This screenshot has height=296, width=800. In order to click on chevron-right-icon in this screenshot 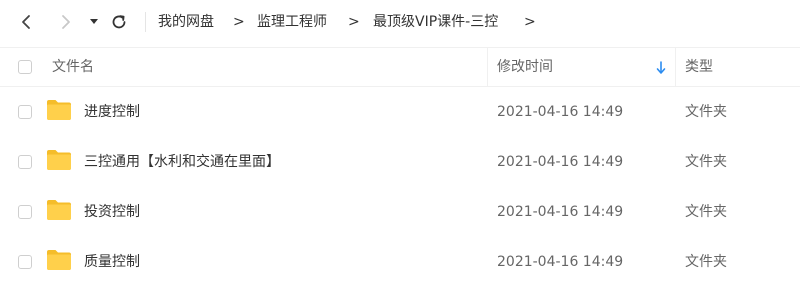, I will do `click(66, 22)`.